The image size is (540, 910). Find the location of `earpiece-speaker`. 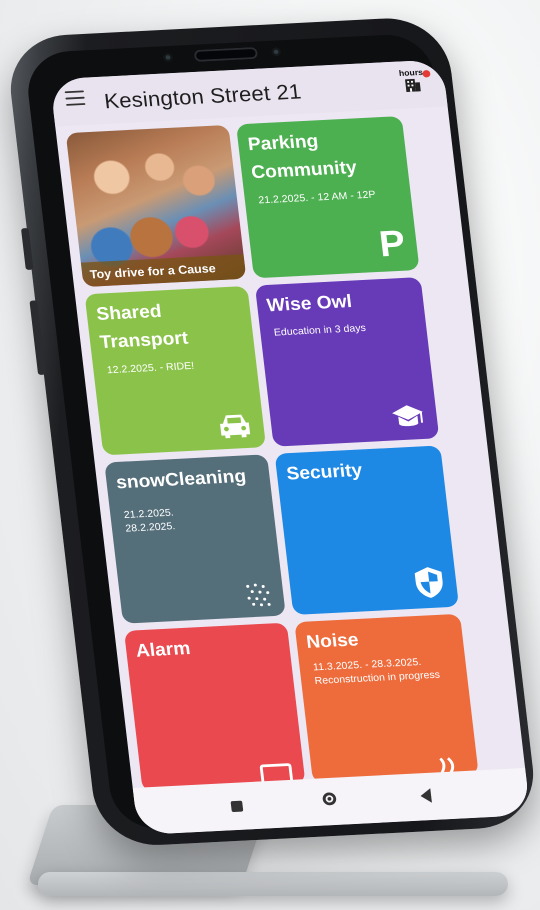

earpiece-speaker is located at coordinates (226, 54).